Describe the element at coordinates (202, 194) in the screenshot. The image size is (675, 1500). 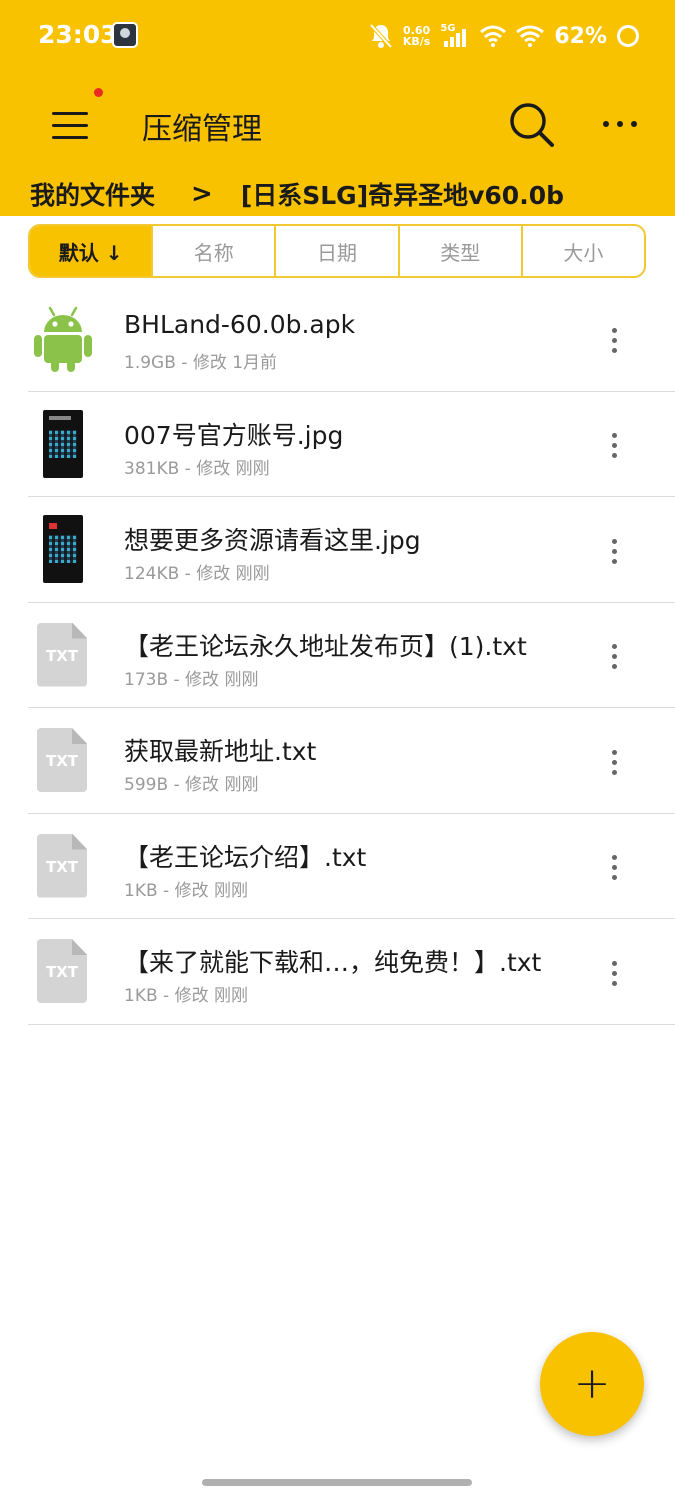
I see `chevron-right-icon: >` at that location.